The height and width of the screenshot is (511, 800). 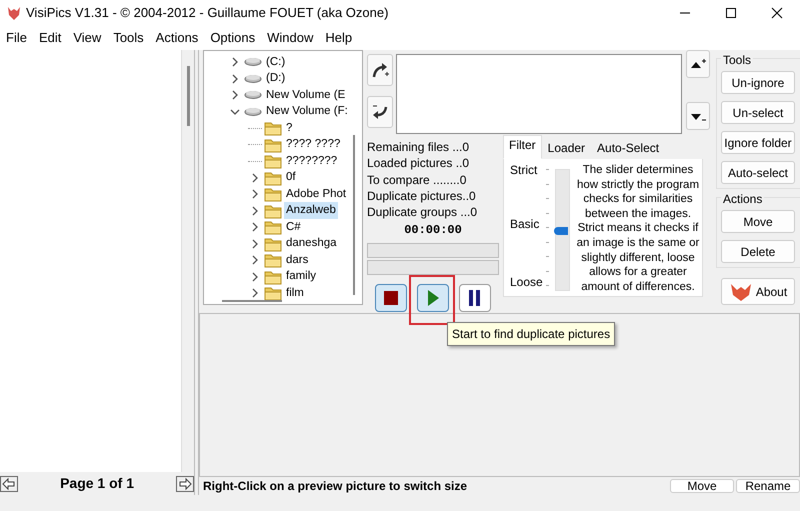 What do you see at coordinates (128, 38) in the screenshot?
I see `menu-item: Tools` at bounding box center [128, 38].